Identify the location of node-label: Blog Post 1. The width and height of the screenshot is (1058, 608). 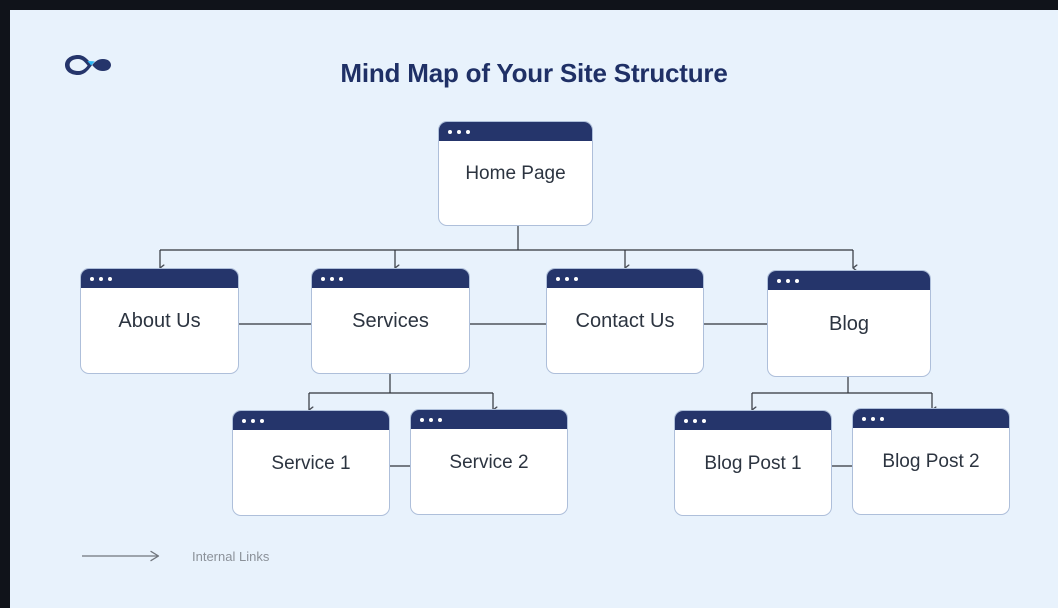
(753, 463).